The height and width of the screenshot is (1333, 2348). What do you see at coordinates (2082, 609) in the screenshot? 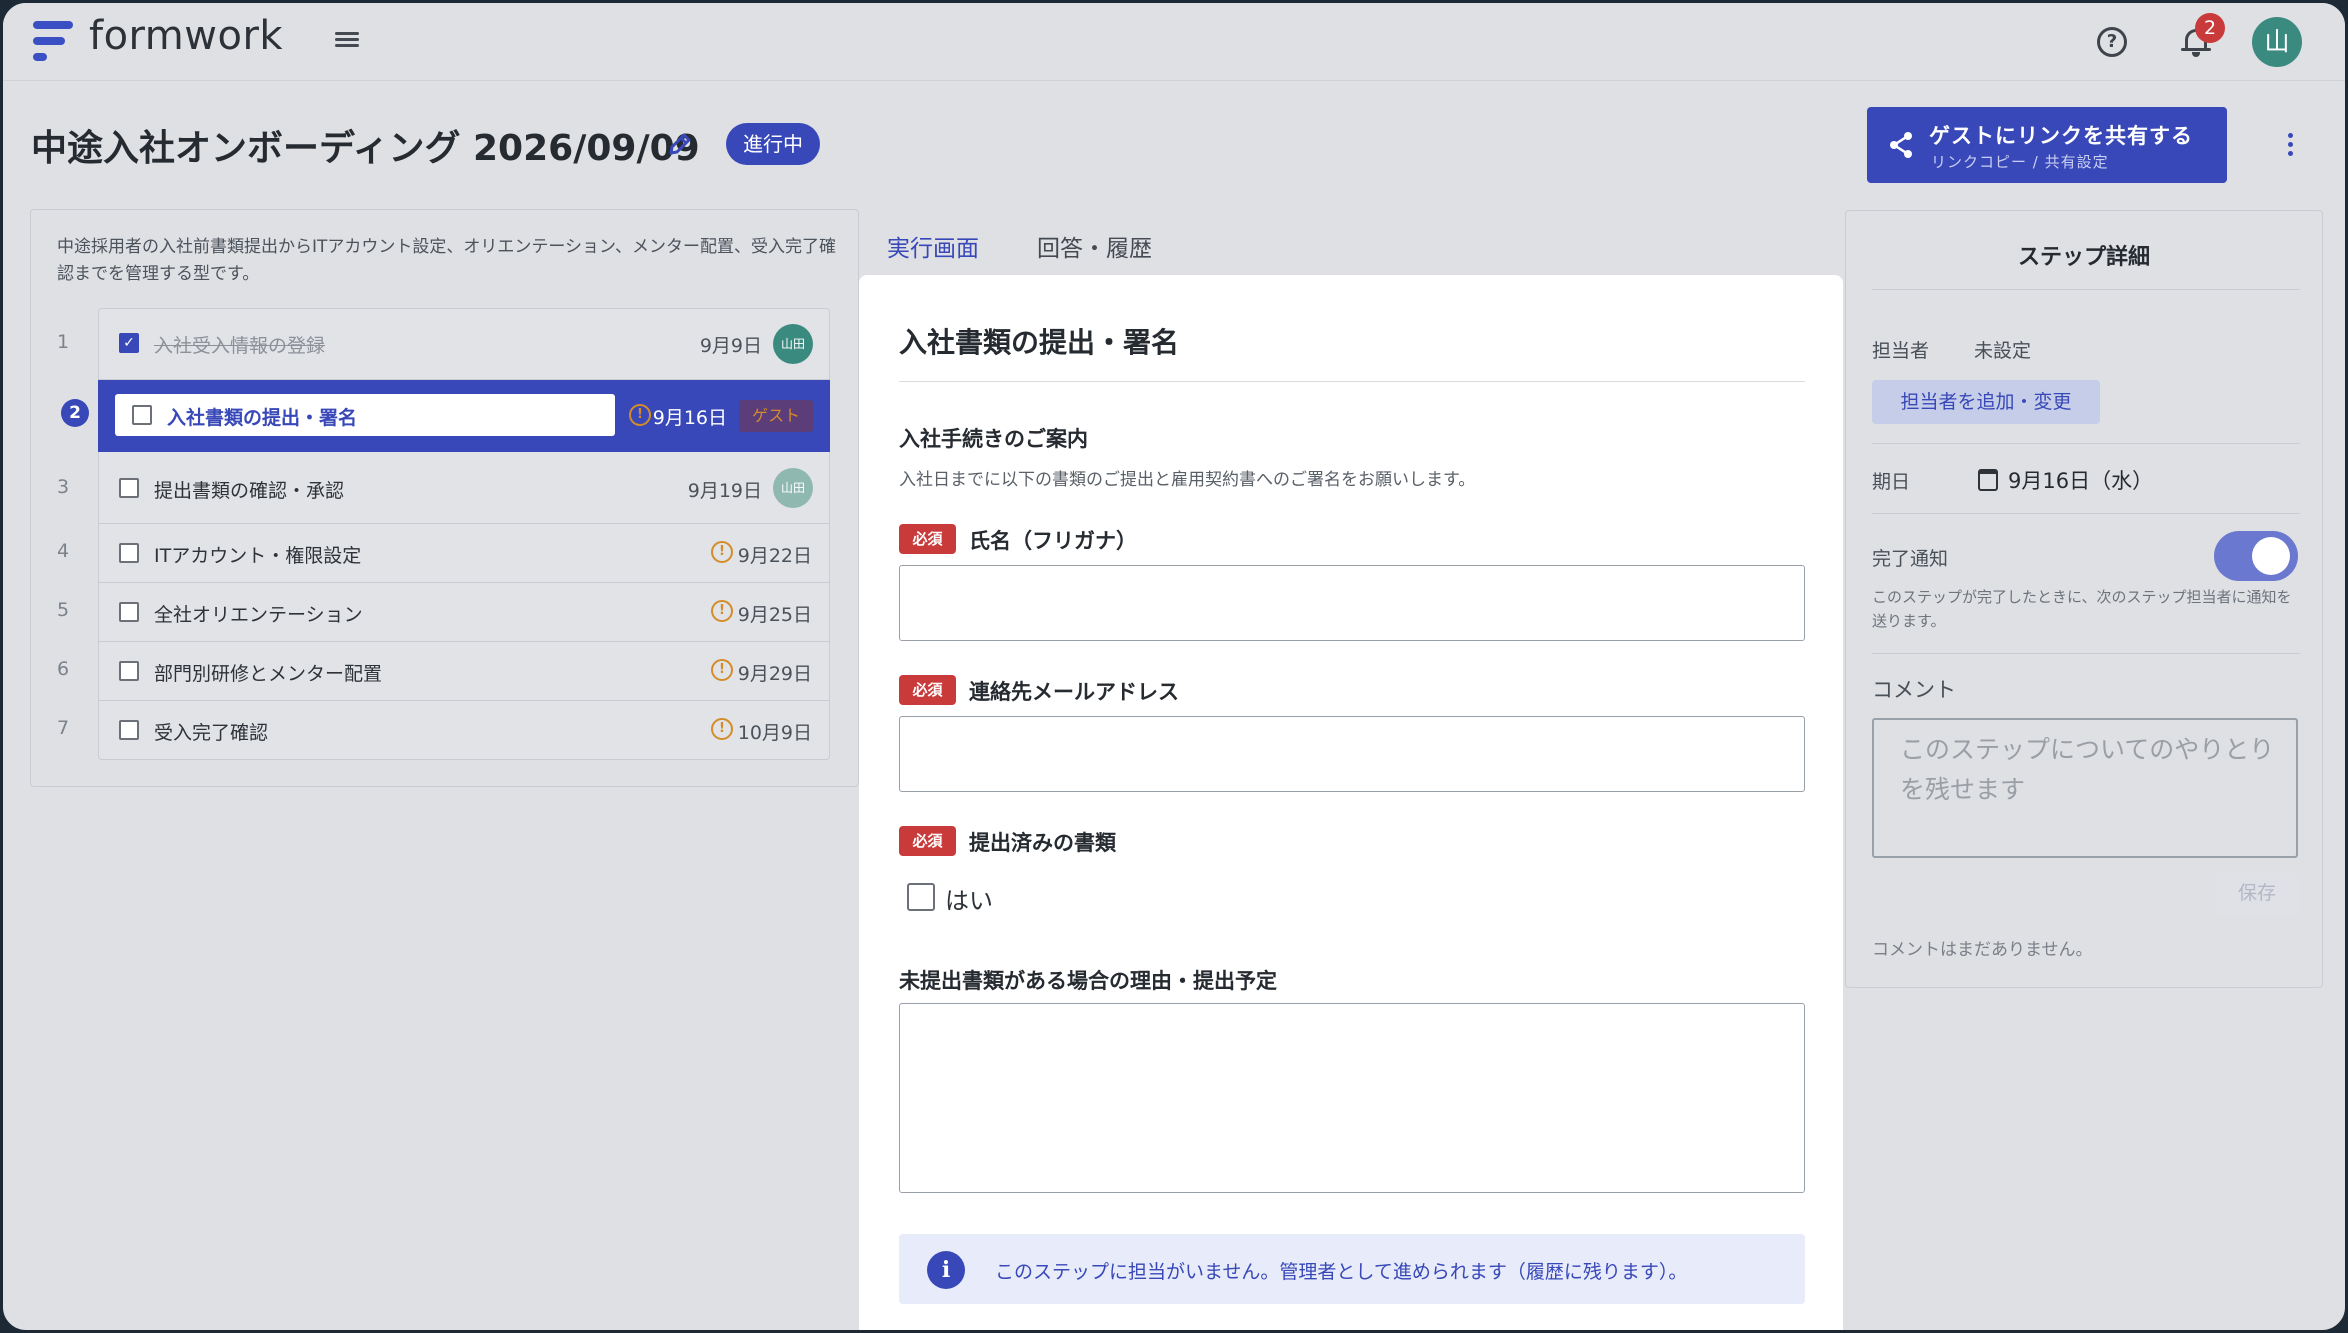
I see `notify-description: このステップが完了したときに、次のステップ担当者に通知を送ります。` at bounding box center [2082, 609].